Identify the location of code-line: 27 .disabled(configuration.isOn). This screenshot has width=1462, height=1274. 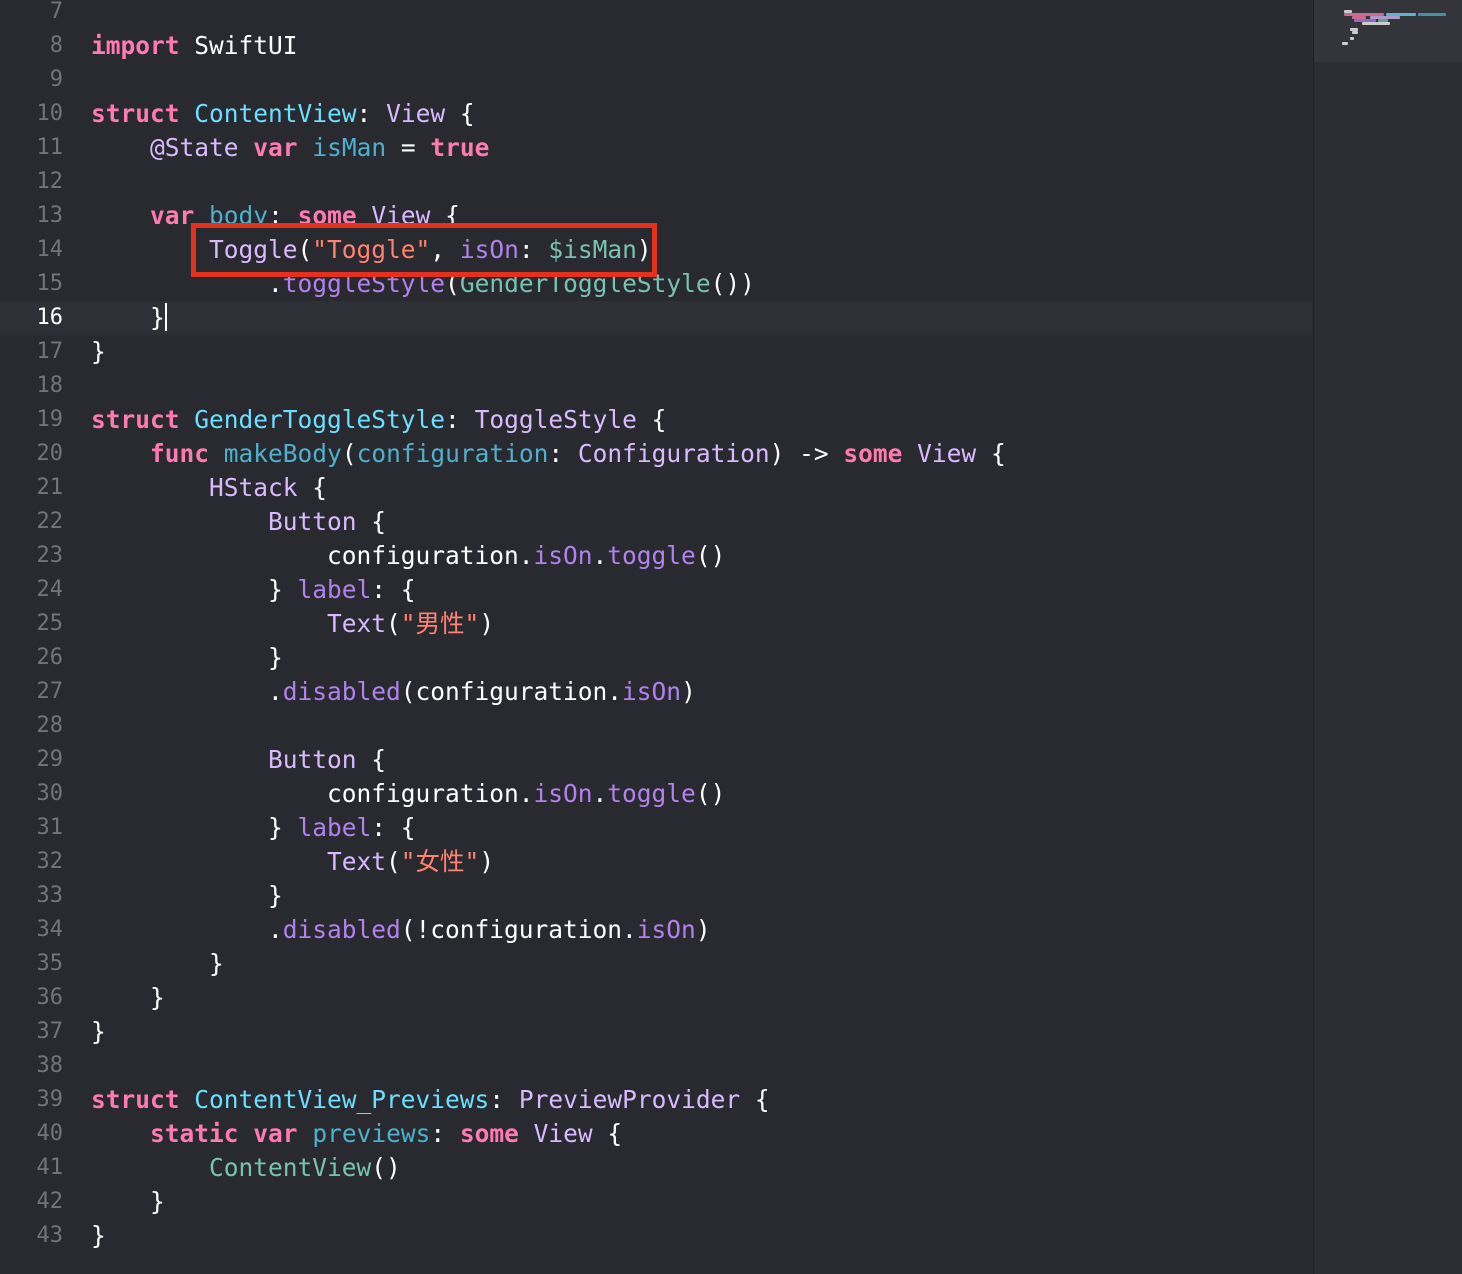
(656, 692).